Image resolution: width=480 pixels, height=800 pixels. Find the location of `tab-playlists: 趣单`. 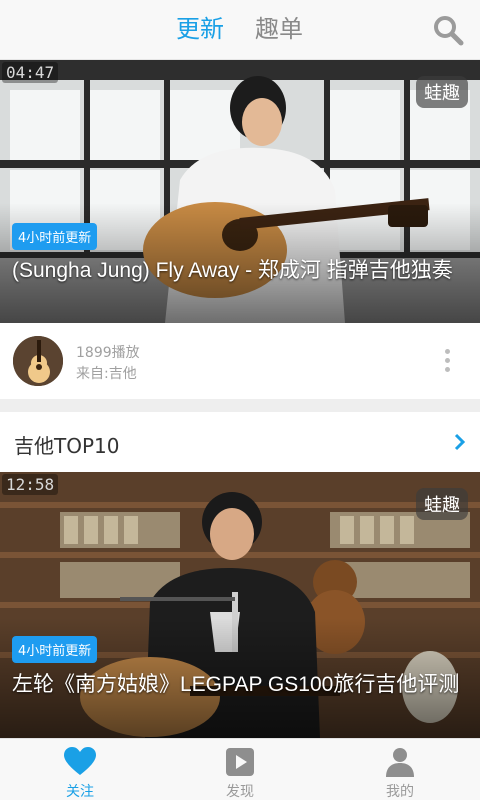

tab-playlists: 趣单 is located at coordinates (279, 29).